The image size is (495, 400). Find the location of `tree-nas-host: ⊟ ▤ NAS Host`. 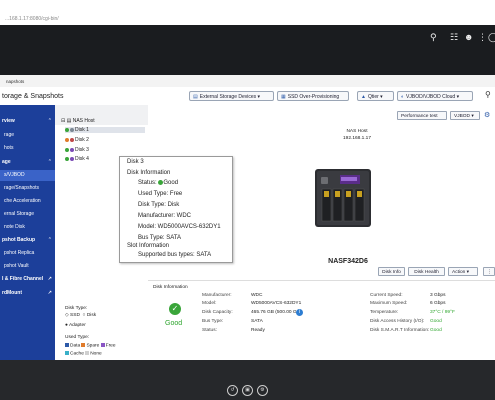

tree-nas-host: ⊟ ▤ NAS Host is located at coordinates (78, 121).